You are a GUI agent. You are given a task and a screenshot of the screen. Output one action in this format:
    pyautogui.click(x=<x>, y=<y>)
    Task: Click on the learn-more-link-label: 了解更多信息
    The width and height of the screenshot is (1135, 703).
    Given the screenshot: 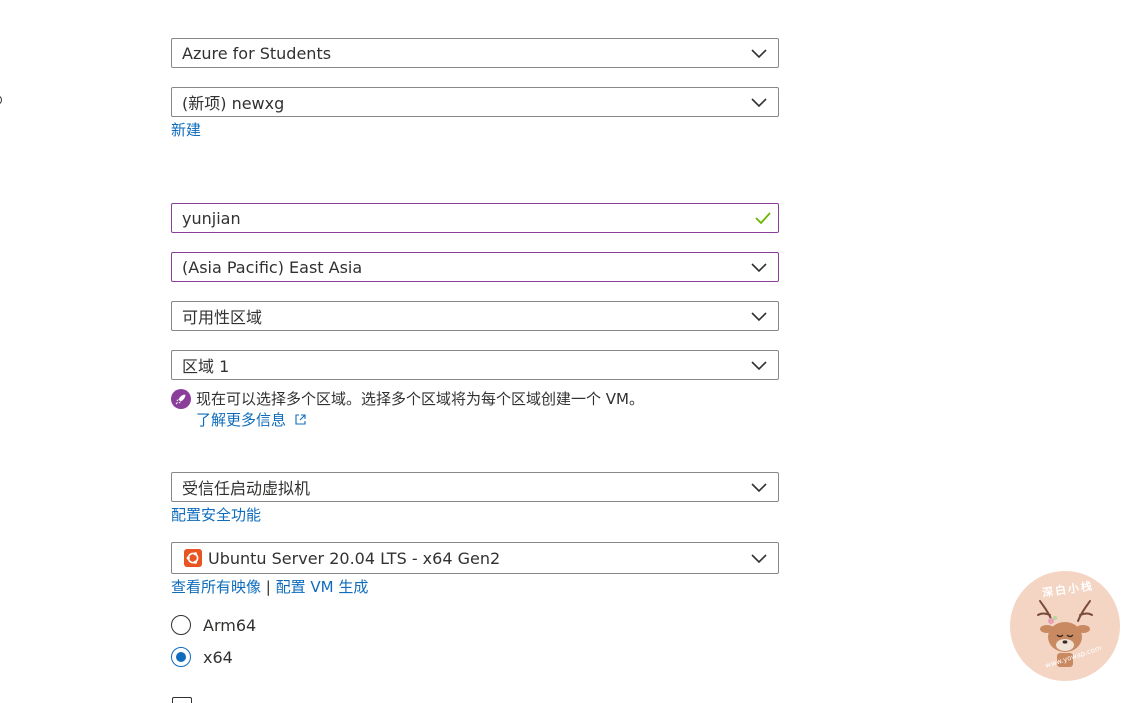 What is the action you would take?
    pyautogui.click(x=241, y=420)
    